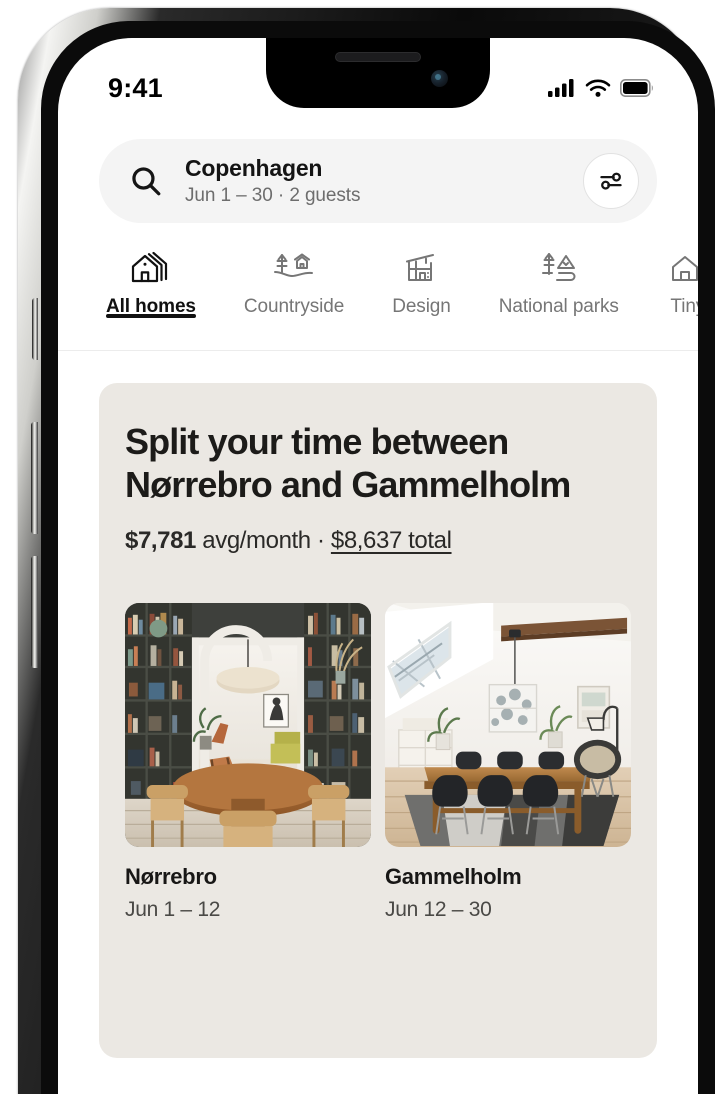  What do you see at coordinates (558, 306) in the screenshot?
I see `tab-label: National parks` at bounding box center [558, 306].